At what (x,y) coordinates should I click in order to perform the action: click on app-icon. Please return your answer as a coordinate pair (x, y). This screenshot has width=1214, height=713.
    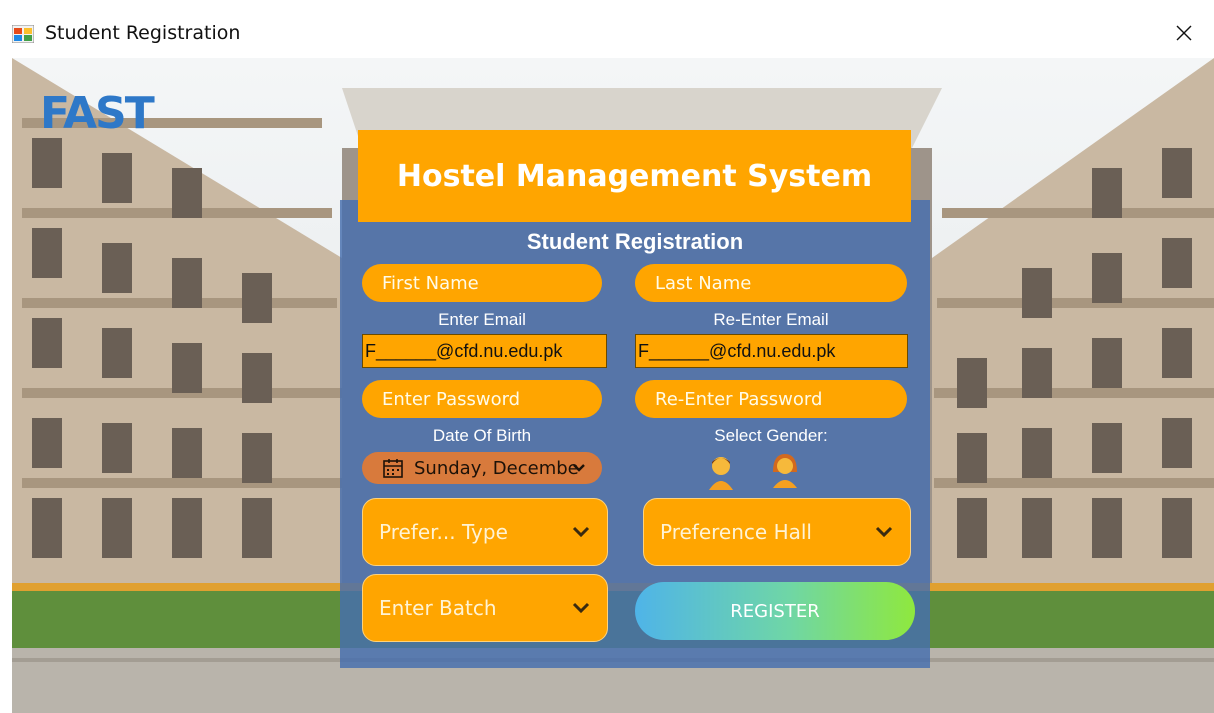
    Looking at the image, I should click on (23, 34).